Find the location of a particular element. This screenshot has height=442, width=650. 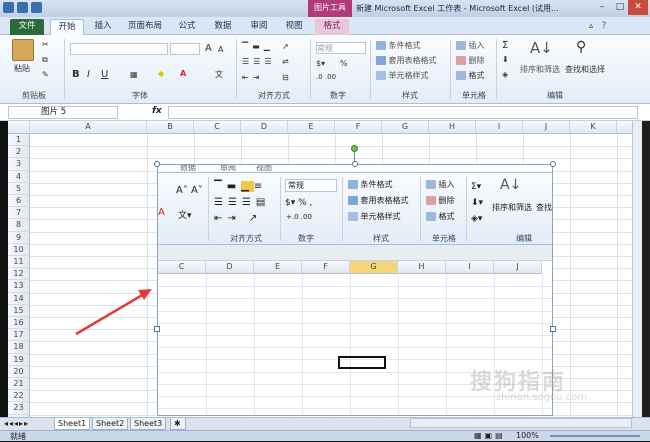

format-as-table-button: 套用表格格式 is located at coordinates (406, 60).